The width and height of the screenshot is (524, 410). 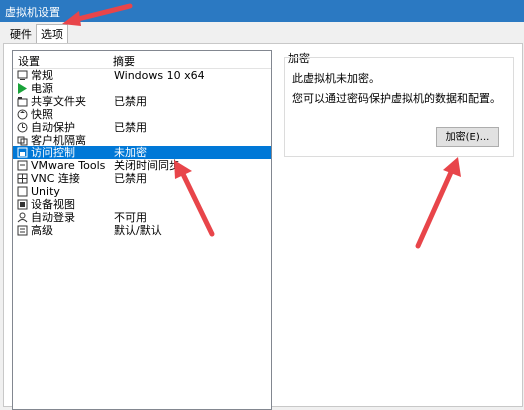 What do you see at coordinates (97, 14) in the screenshot?
I see `arrow-to-options-tab` at bounding box center [97, 14].